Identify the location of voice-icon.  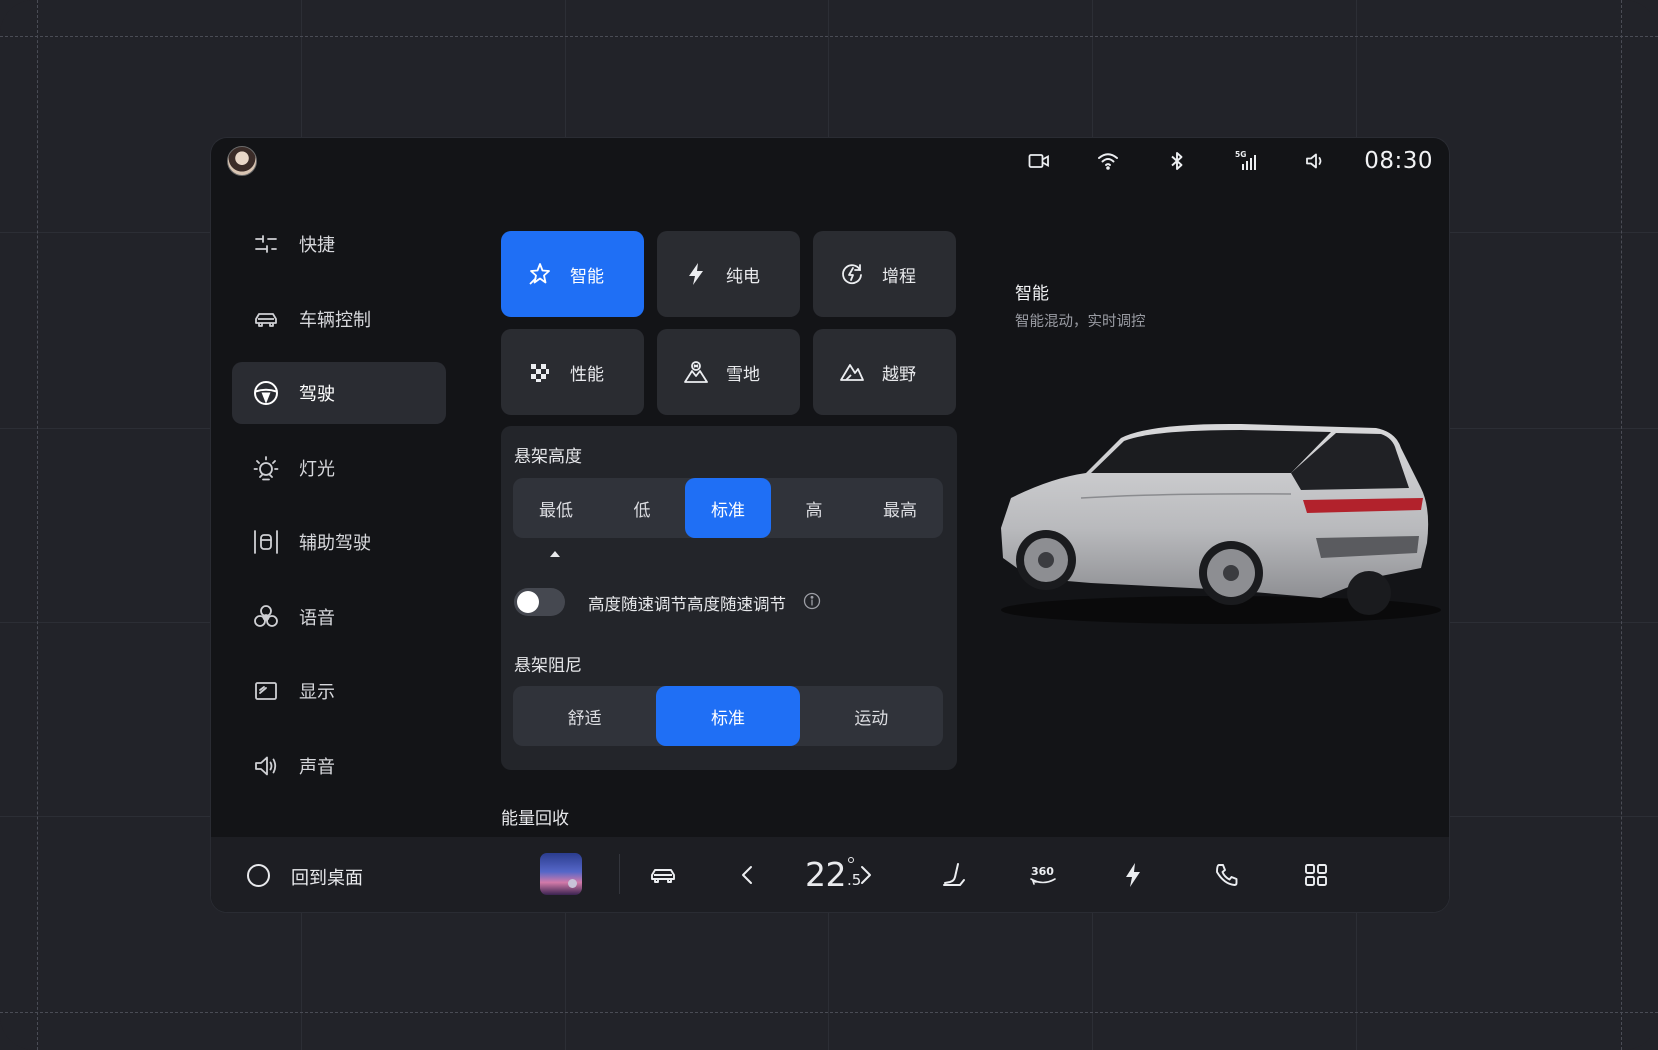
(266, 617).